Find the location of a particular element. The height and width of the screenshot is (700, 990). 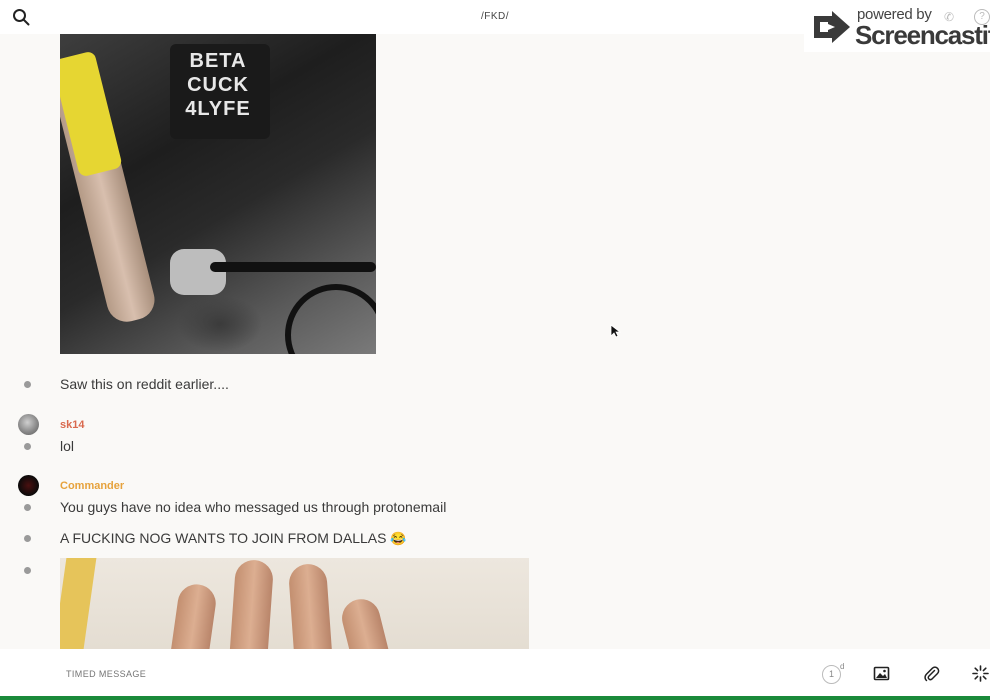

screencastify-watermark: powered by Screencastify ✆ ? is located at coordinates (897, 27).